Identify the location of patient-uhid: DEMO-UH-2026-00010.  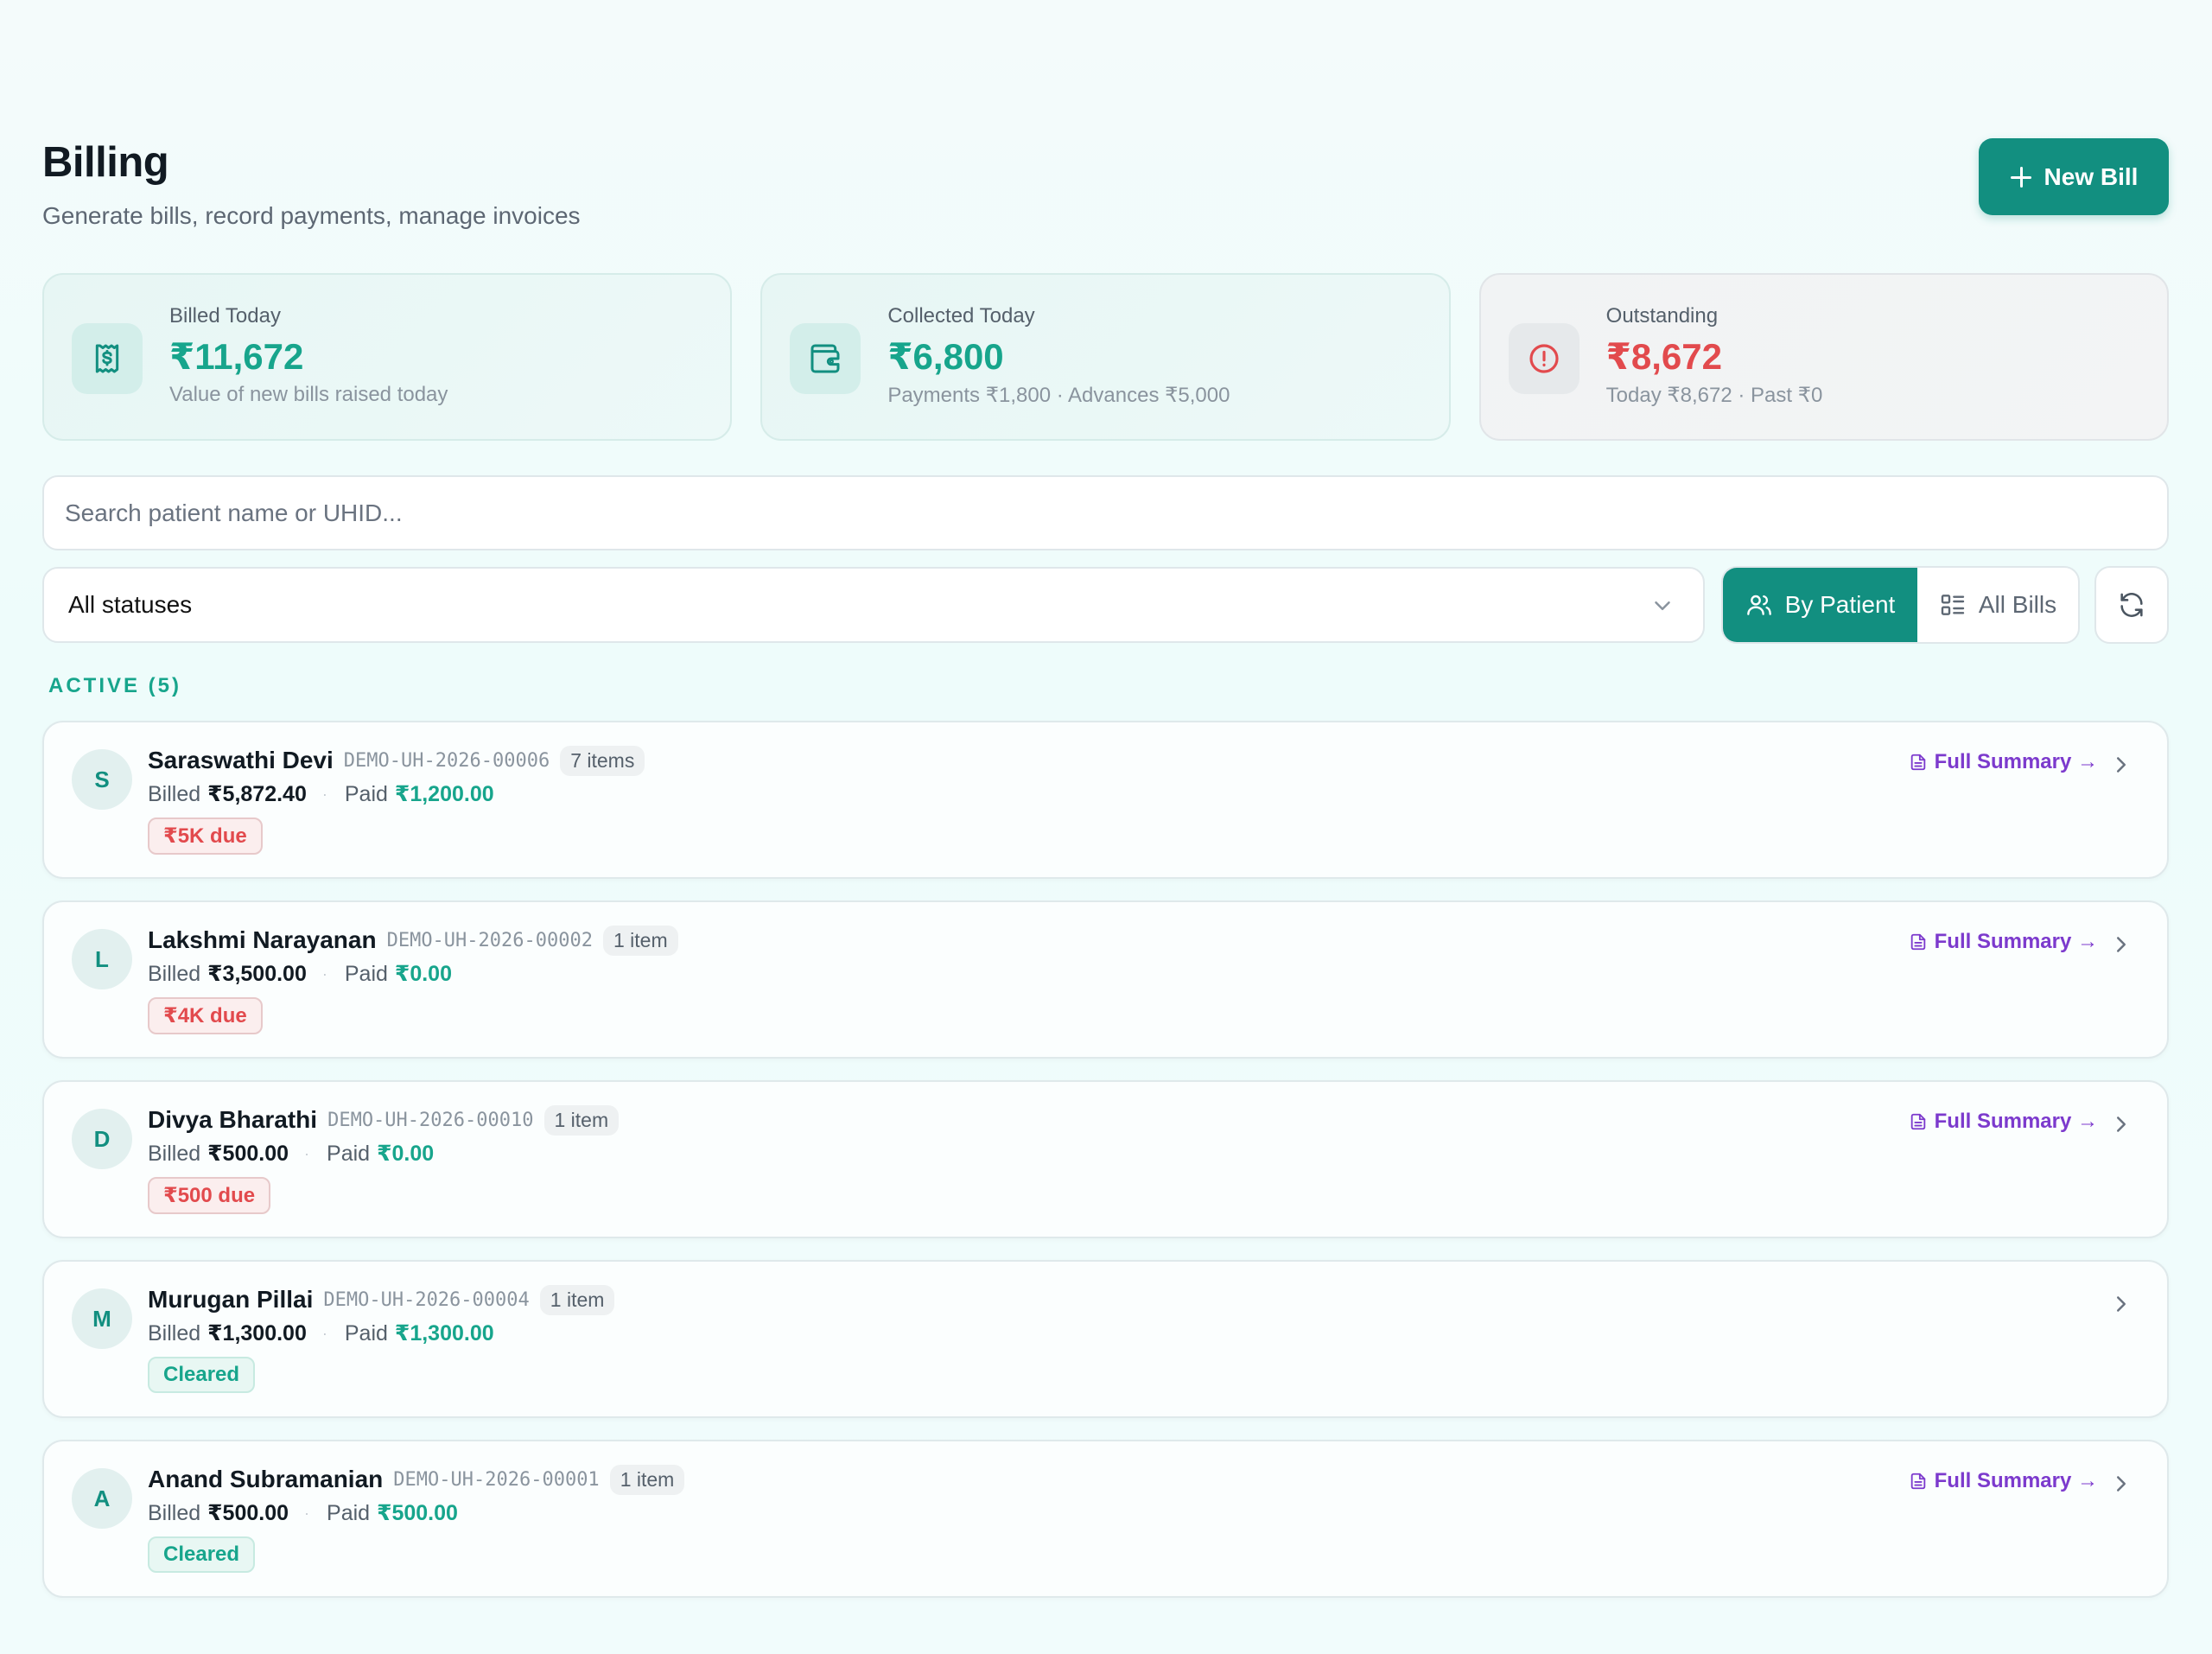
(430, 1120).